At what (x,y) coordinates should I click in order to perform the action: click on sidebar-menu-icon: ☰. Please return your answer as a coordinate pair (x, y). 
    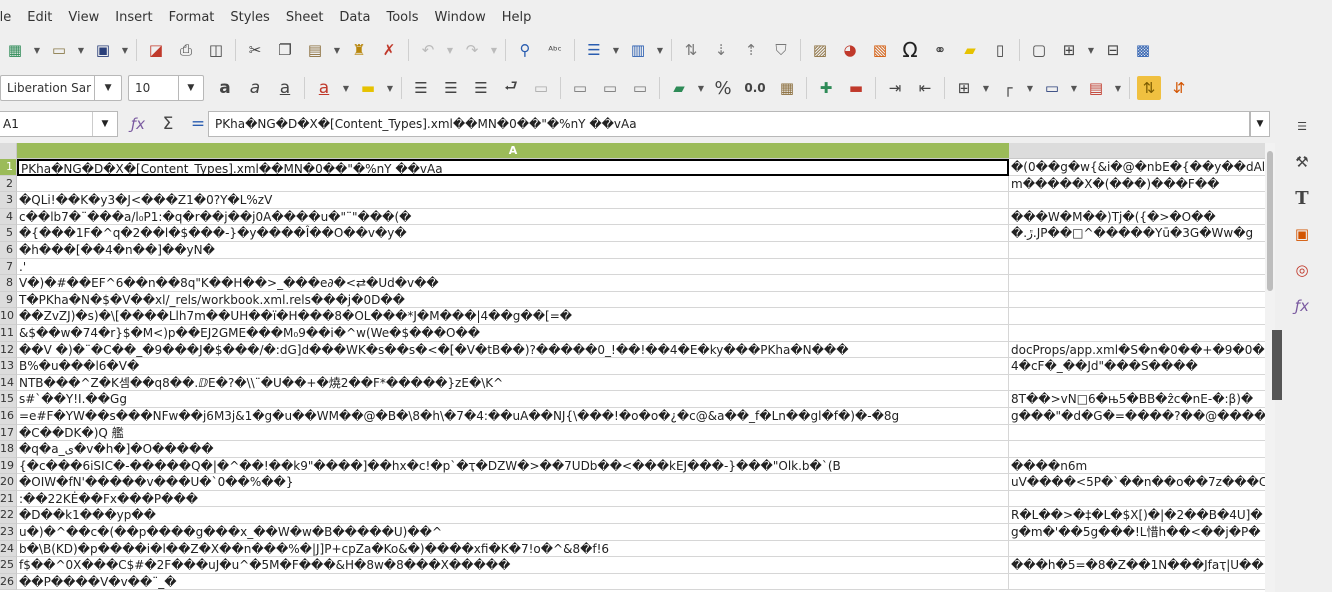
    Looking at the image, I should click on (1302, 126).